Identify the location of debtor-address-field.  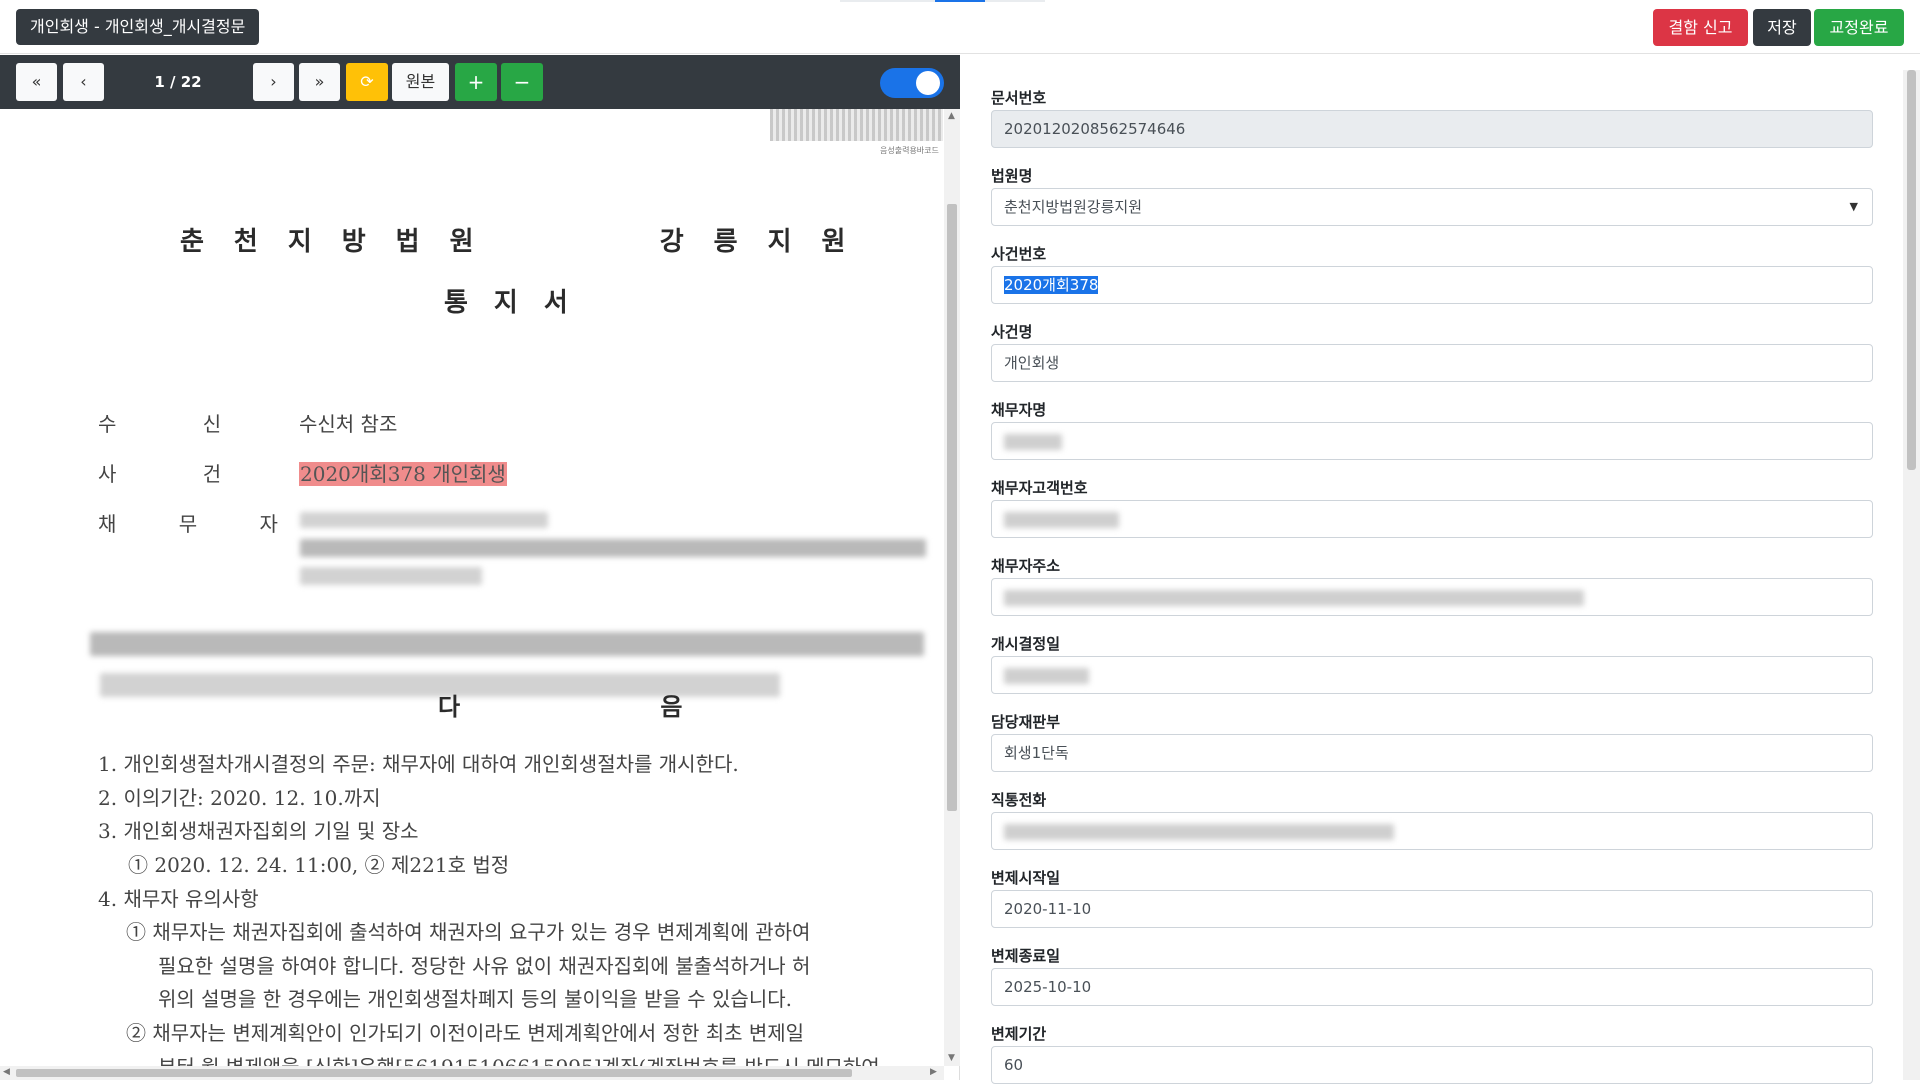
(1432, 597).